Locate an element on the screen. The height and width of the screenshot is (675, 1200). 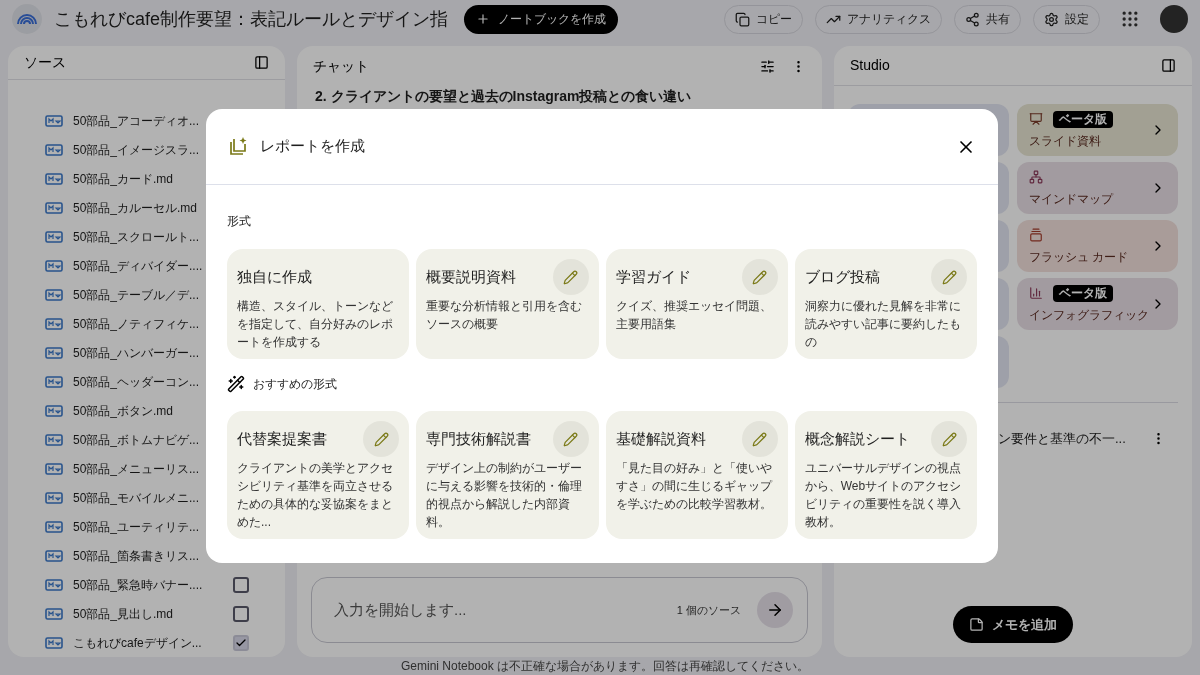
note-icon is located at coordinates (976, 624).